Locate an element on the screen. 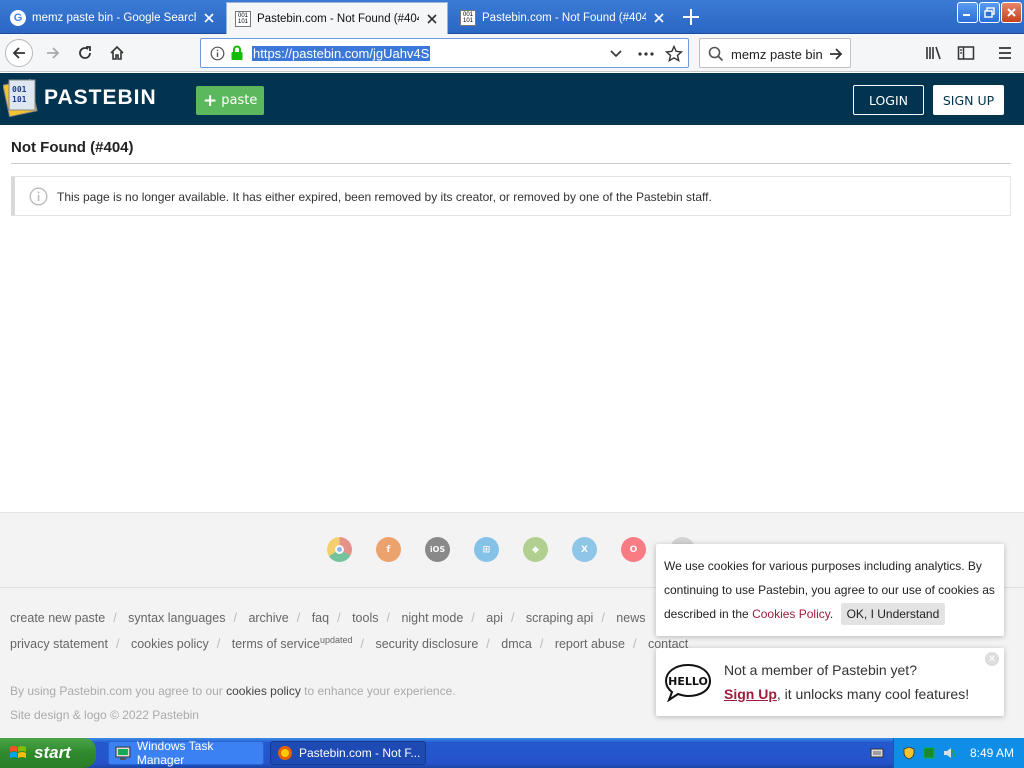 Image resolution: width=1024 pixels, height=768 pixels. footer-link-privacy-statement: privacy statement is located at coordinates (59, 644).